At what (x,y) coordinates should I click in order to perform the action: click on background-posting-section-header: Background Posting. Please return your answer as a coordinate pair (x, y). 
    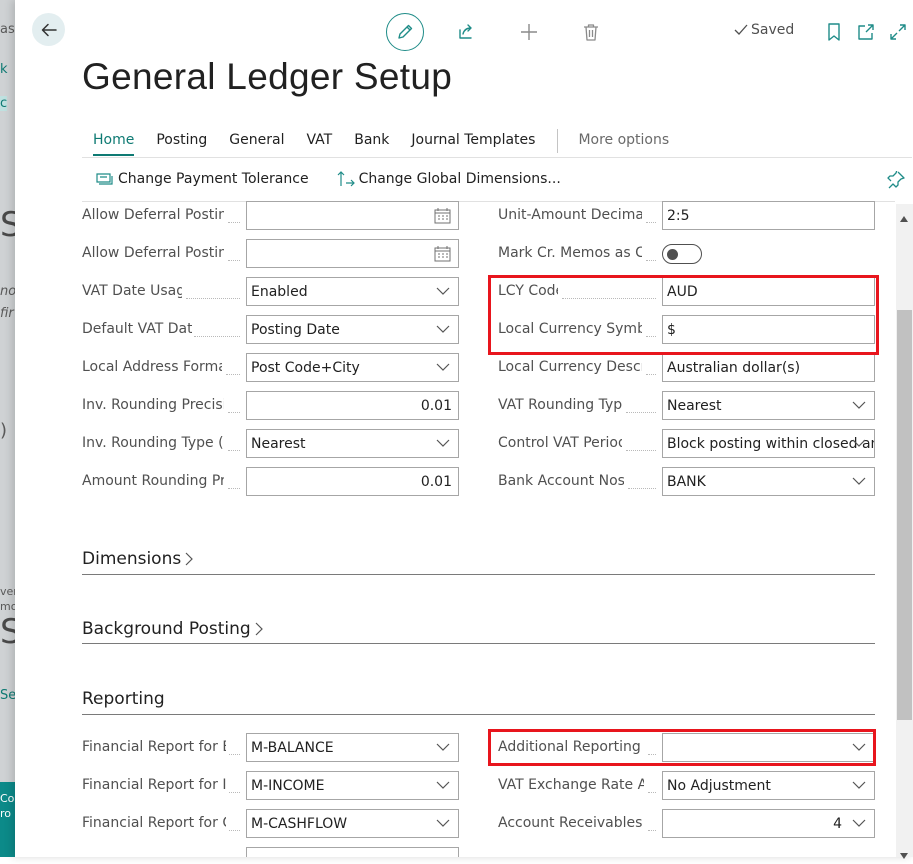
    Looking at the image, I should click on (172, 629).